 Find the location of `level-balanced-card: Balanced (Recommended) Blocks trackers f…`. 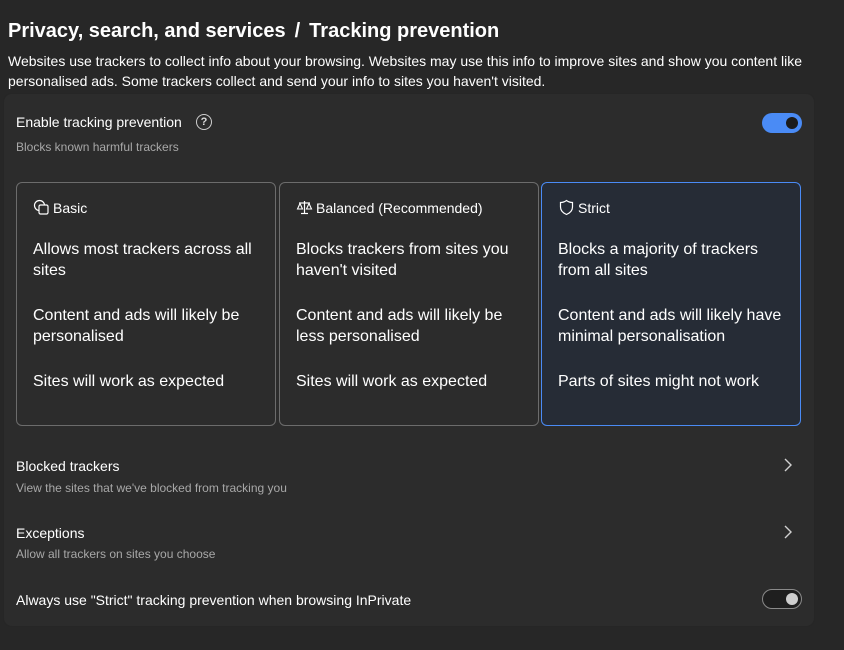

level-balanced-card: Balanced (Recommended) Blocks trackers f… is located at coordinates (409, 304).